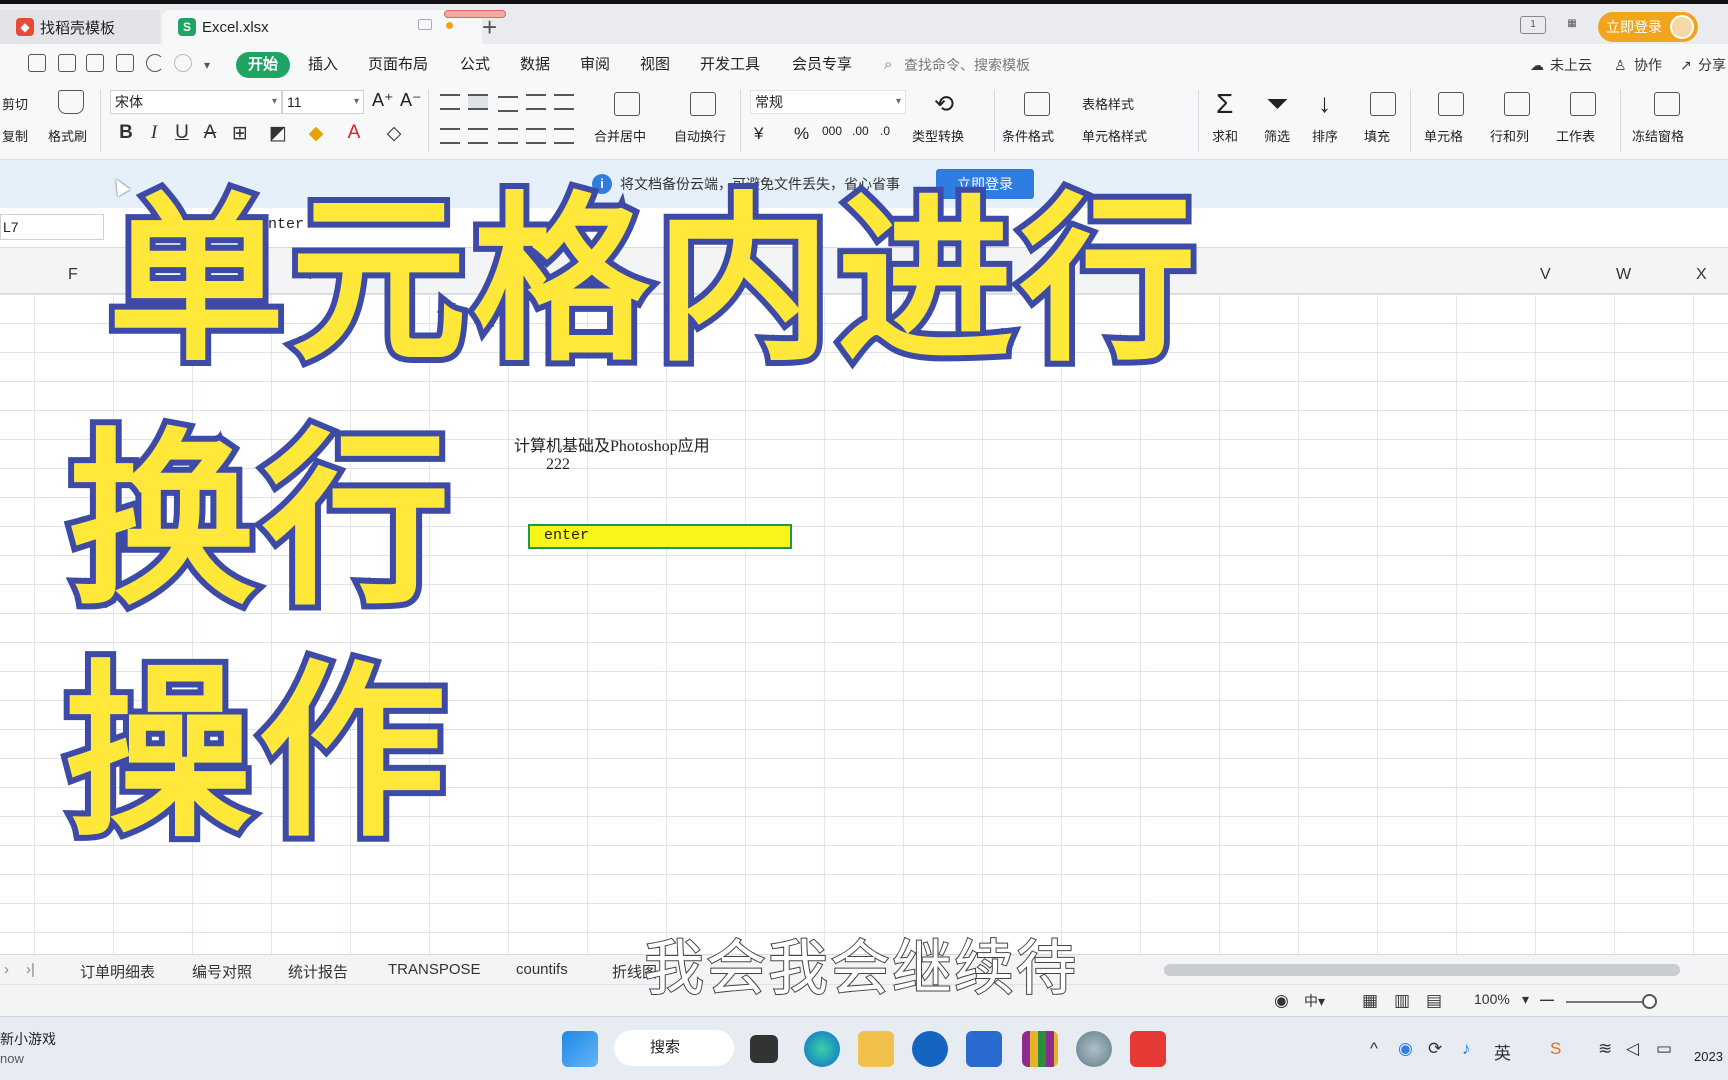 The width and height of the screenshot is (1728, 1080). Describe the element at coordinates (1609, 1002) in the screenshot. I see `zoom-slider` at that location.